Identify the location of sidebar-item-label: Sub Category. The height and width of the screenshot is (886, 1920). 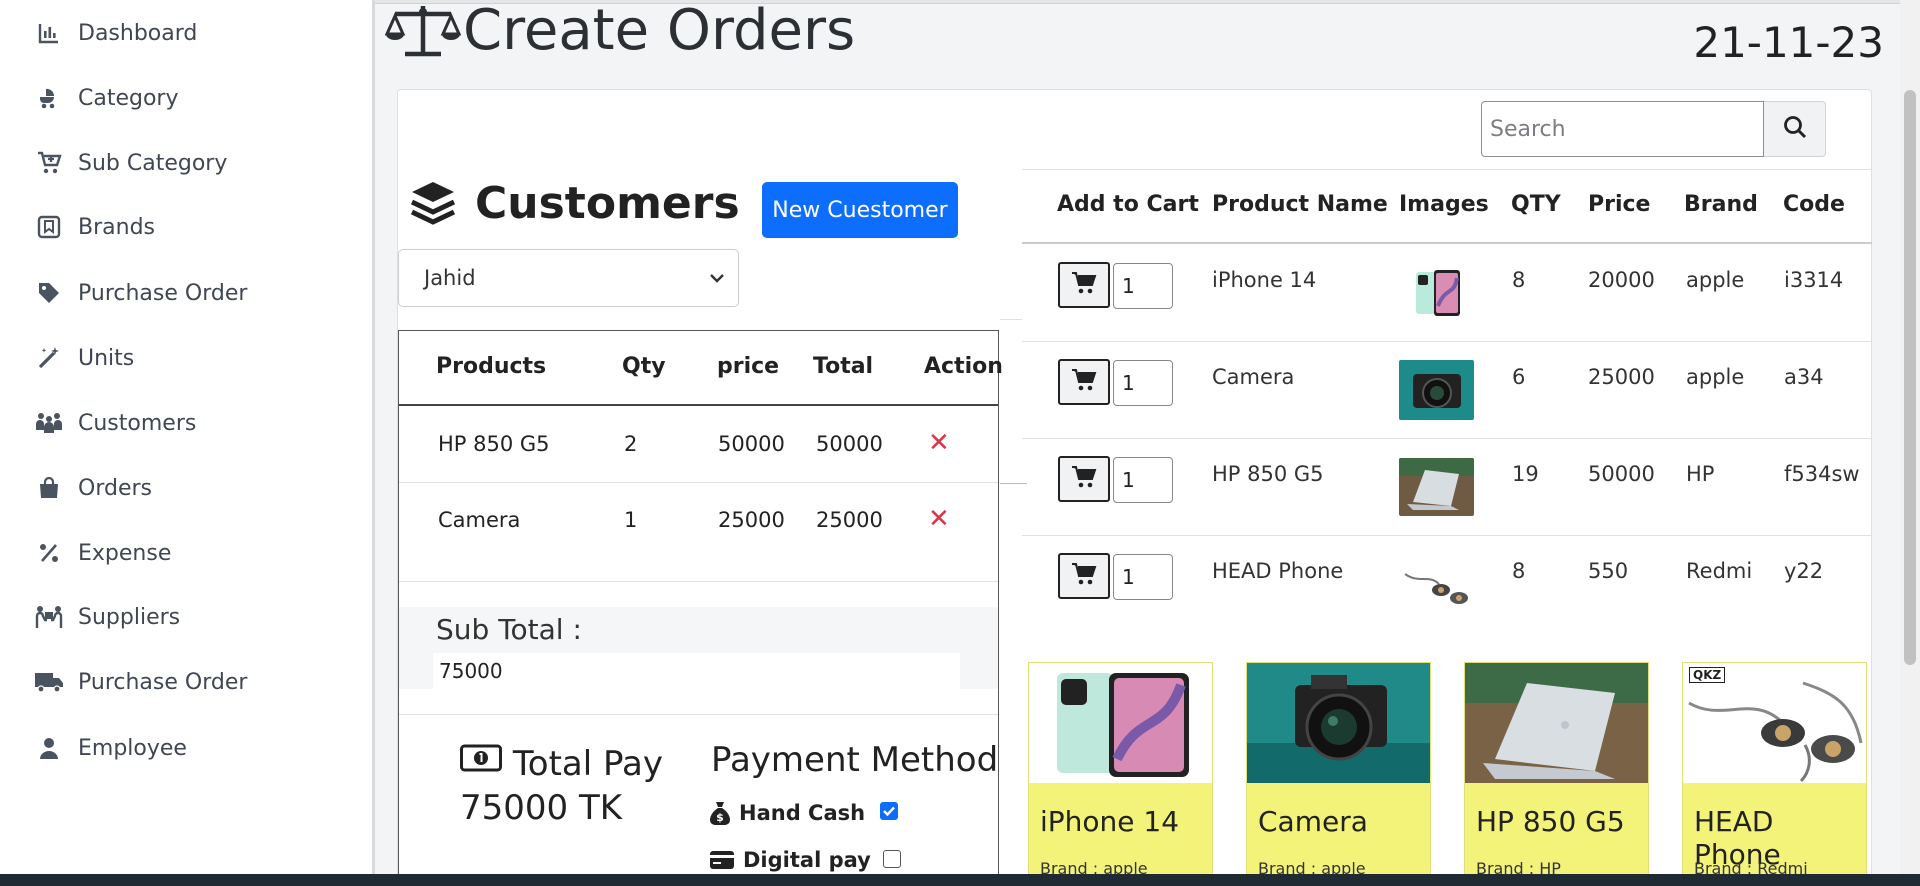
(153, 163).